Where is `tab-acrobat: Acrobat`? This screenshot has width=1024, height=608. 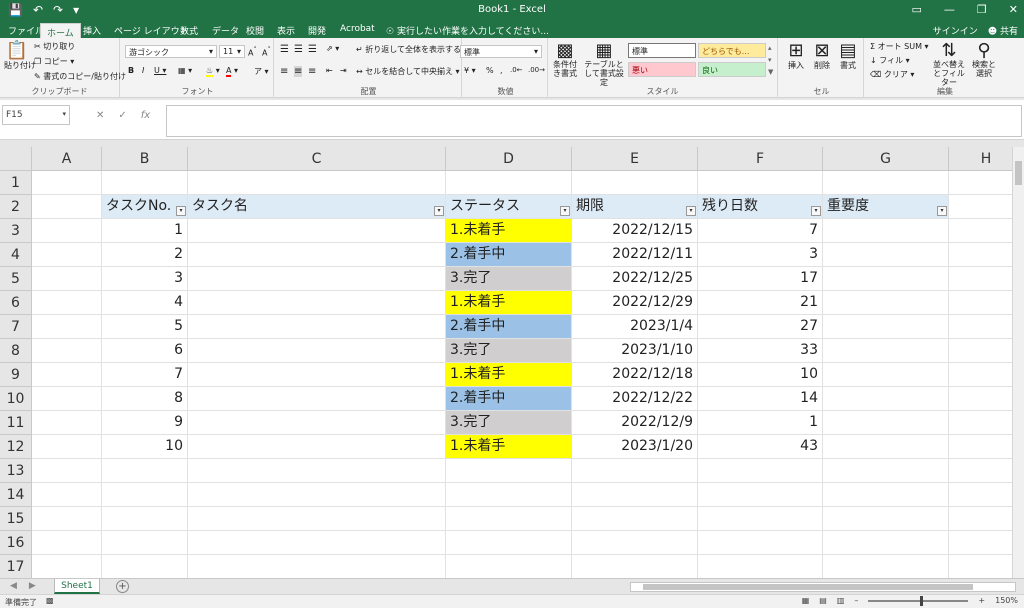 tab-acrobat: Acrobat is located at coordinates (357, 29).